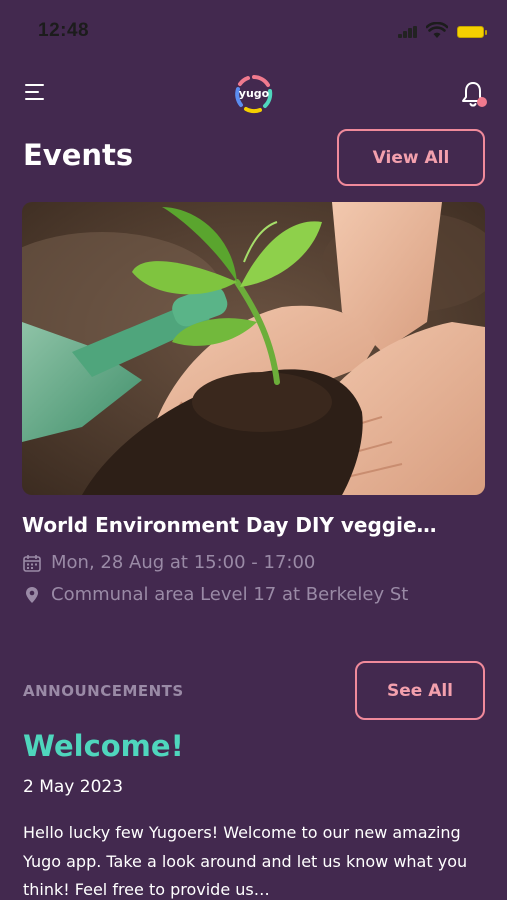 This screenshot has width=507, height=900. Describe the element at coordinates (408, 32) in the screenshot. I see `signal-icon` at that location.